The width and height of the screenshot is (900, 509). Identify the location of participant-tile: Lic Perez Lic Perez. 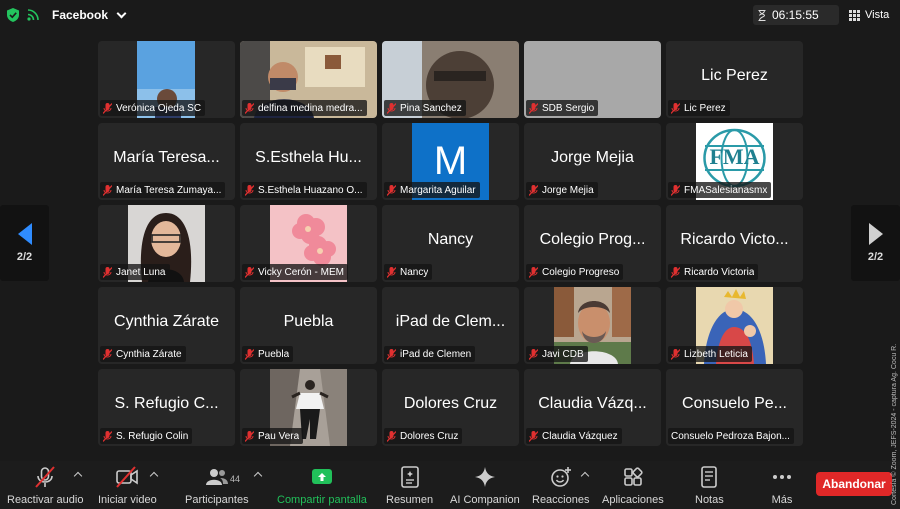
(734, 79).